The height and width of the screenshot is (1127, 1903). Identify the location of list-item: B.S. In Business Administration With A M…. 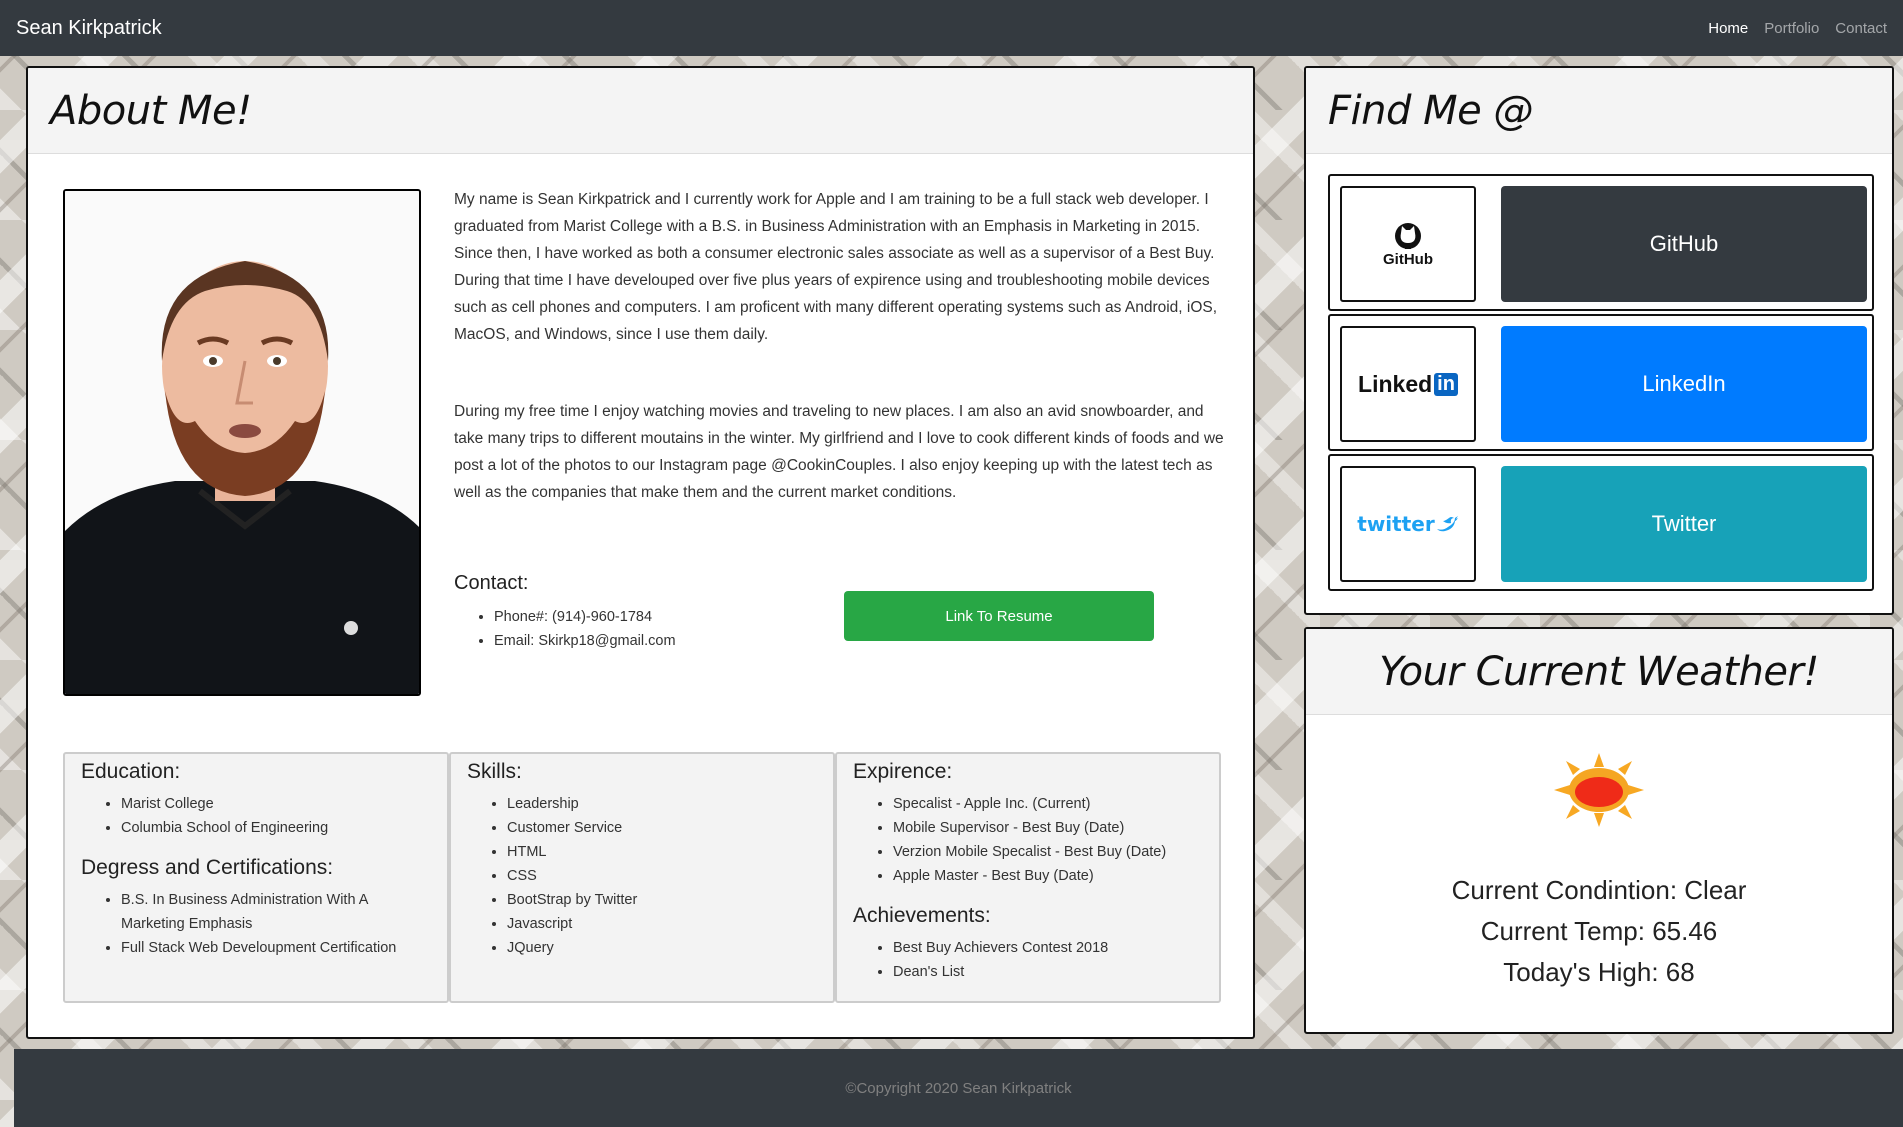
(276, 912).